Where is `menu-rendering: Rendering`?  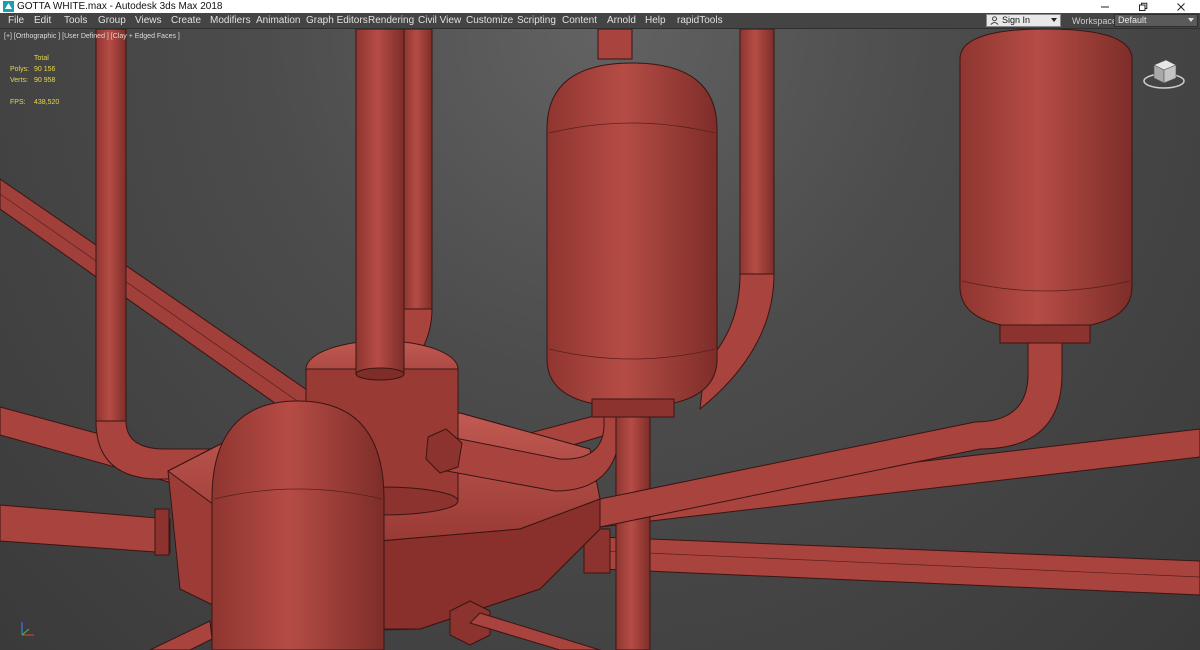 menu-rendering: Rendering is located at coordinates (391, 21).